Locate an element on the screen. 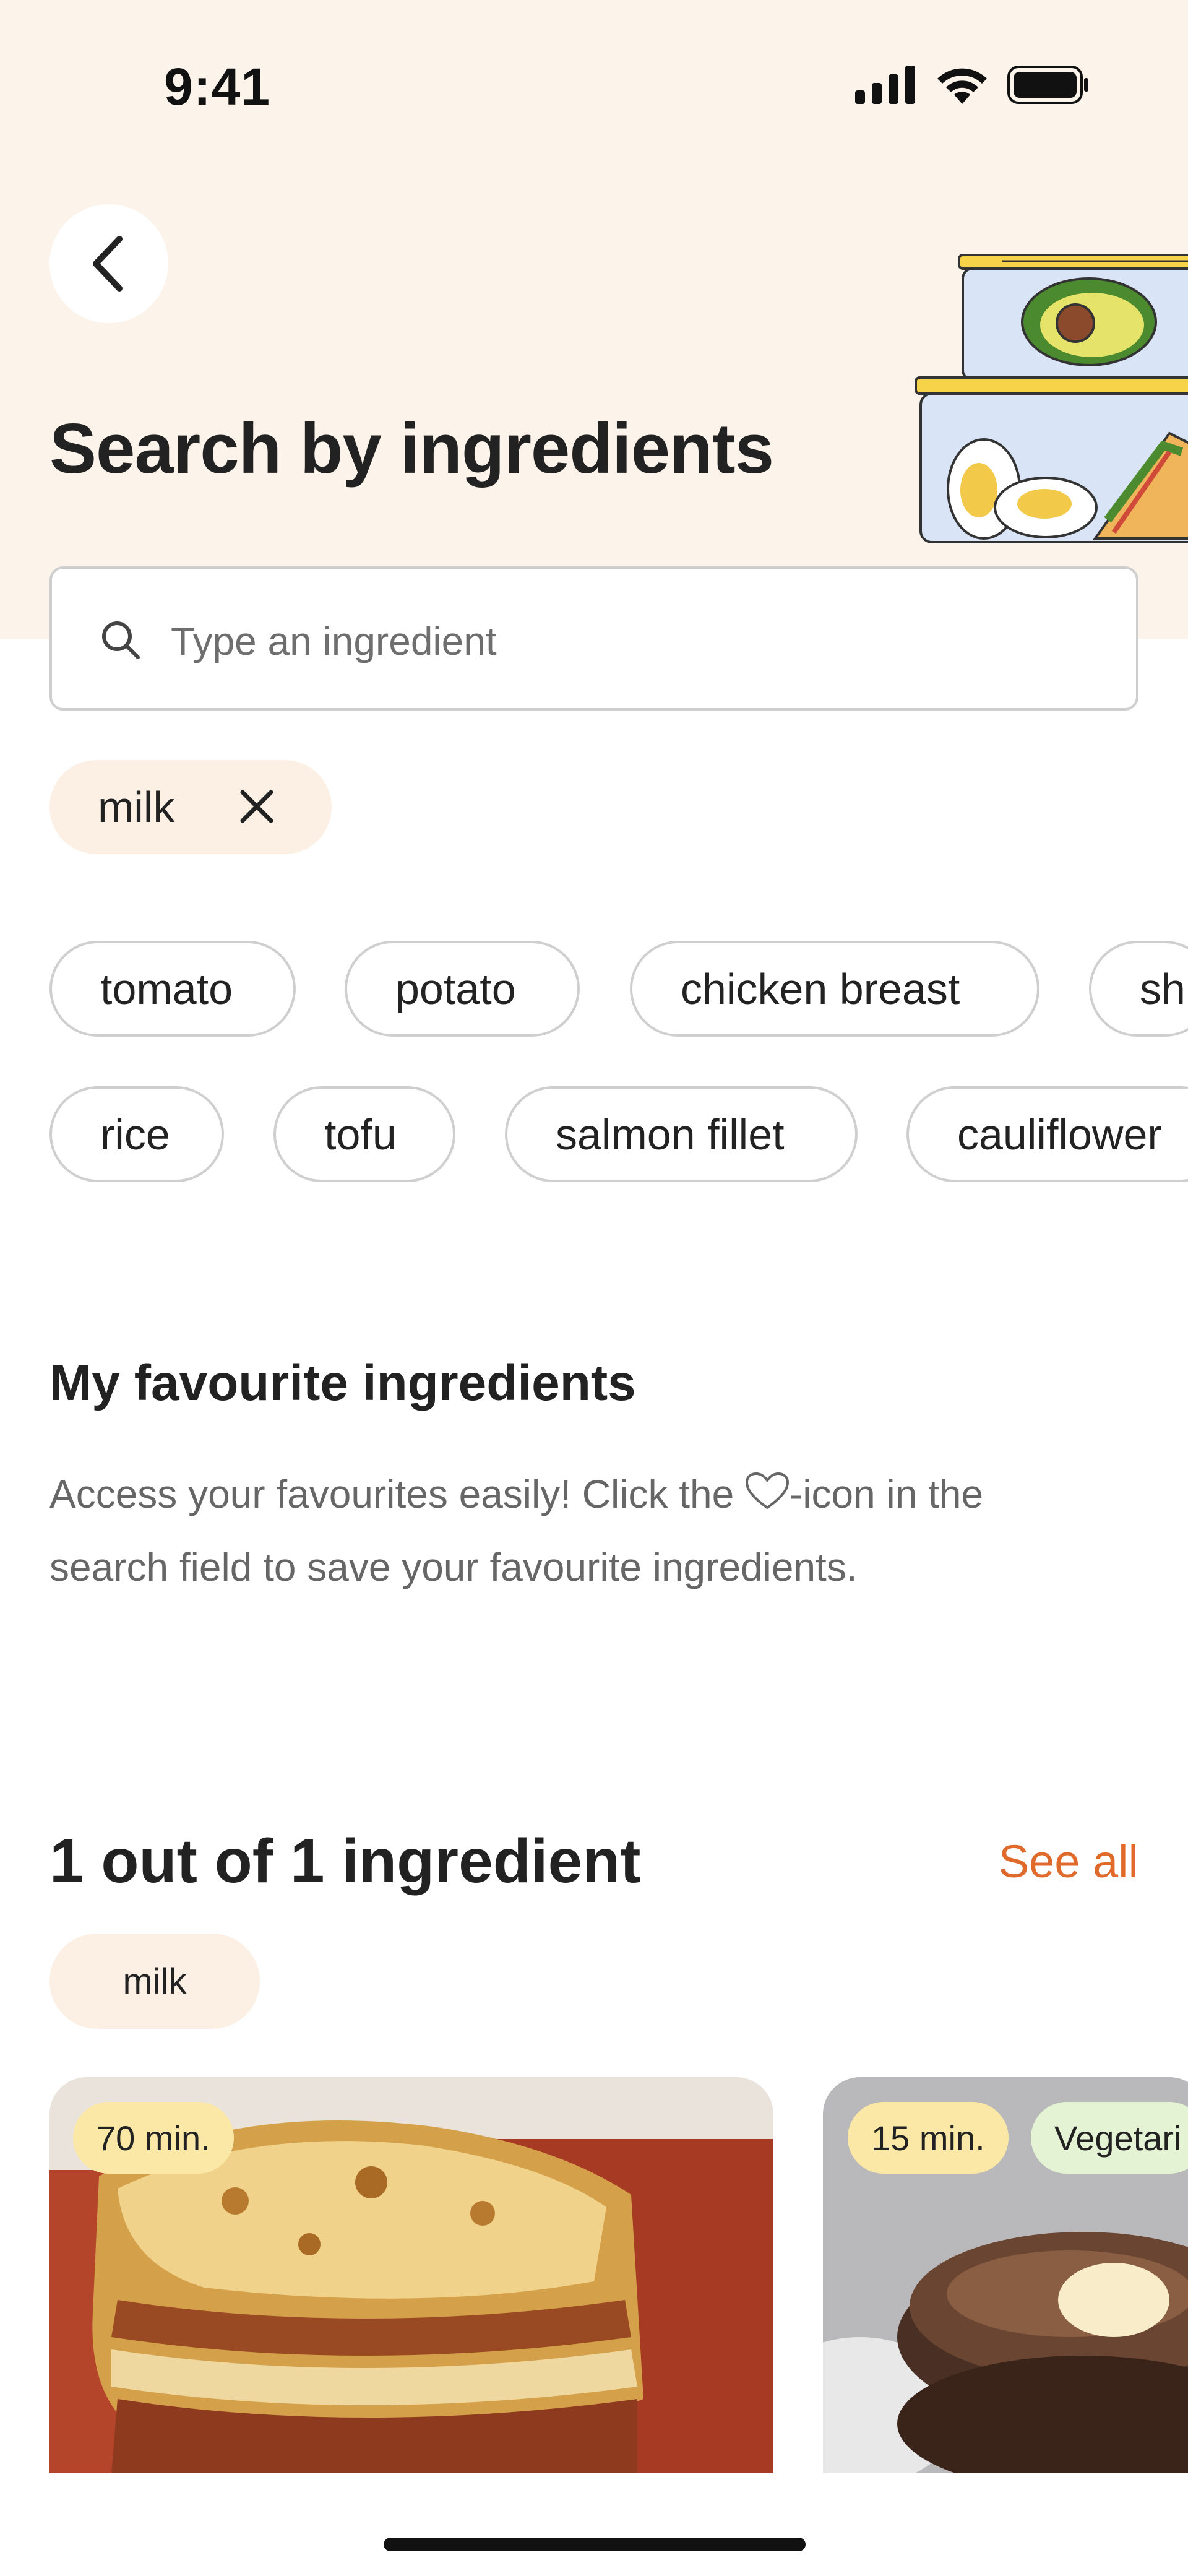 This screenshot has height=2576, width=1188. lunchbox-illustration is located at coordinates (1051, 398).